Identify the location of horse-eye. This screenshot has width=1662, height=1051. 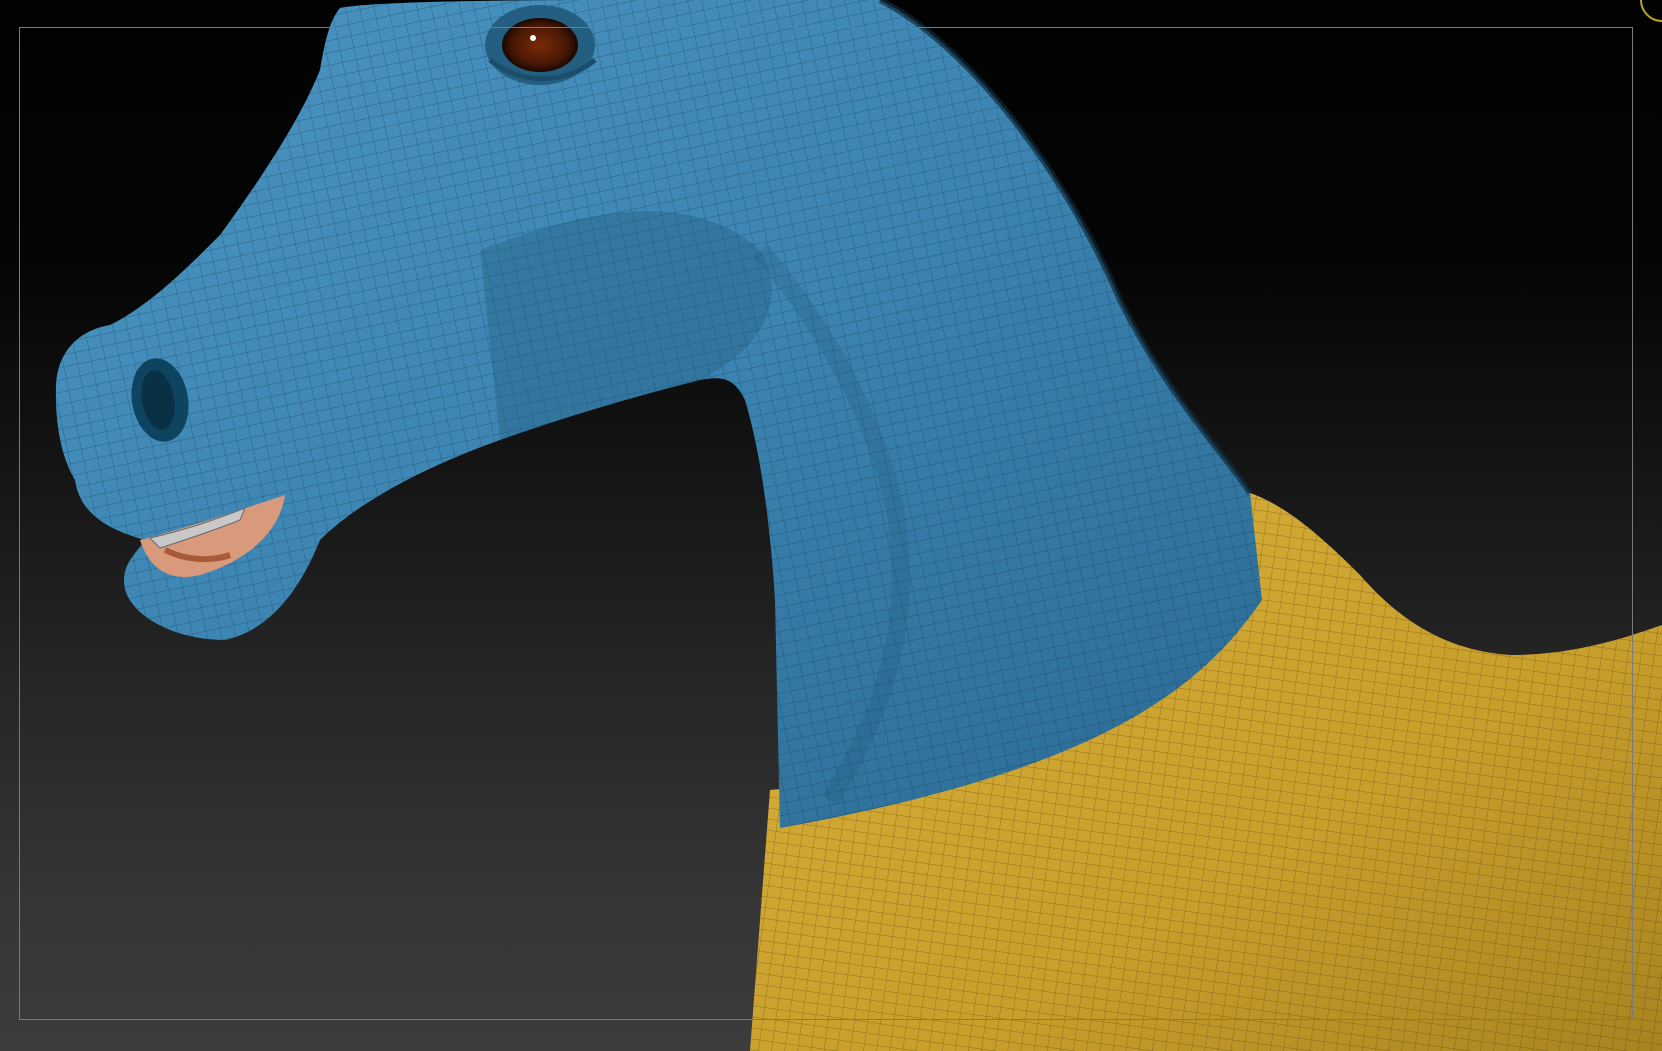
(540, 45).